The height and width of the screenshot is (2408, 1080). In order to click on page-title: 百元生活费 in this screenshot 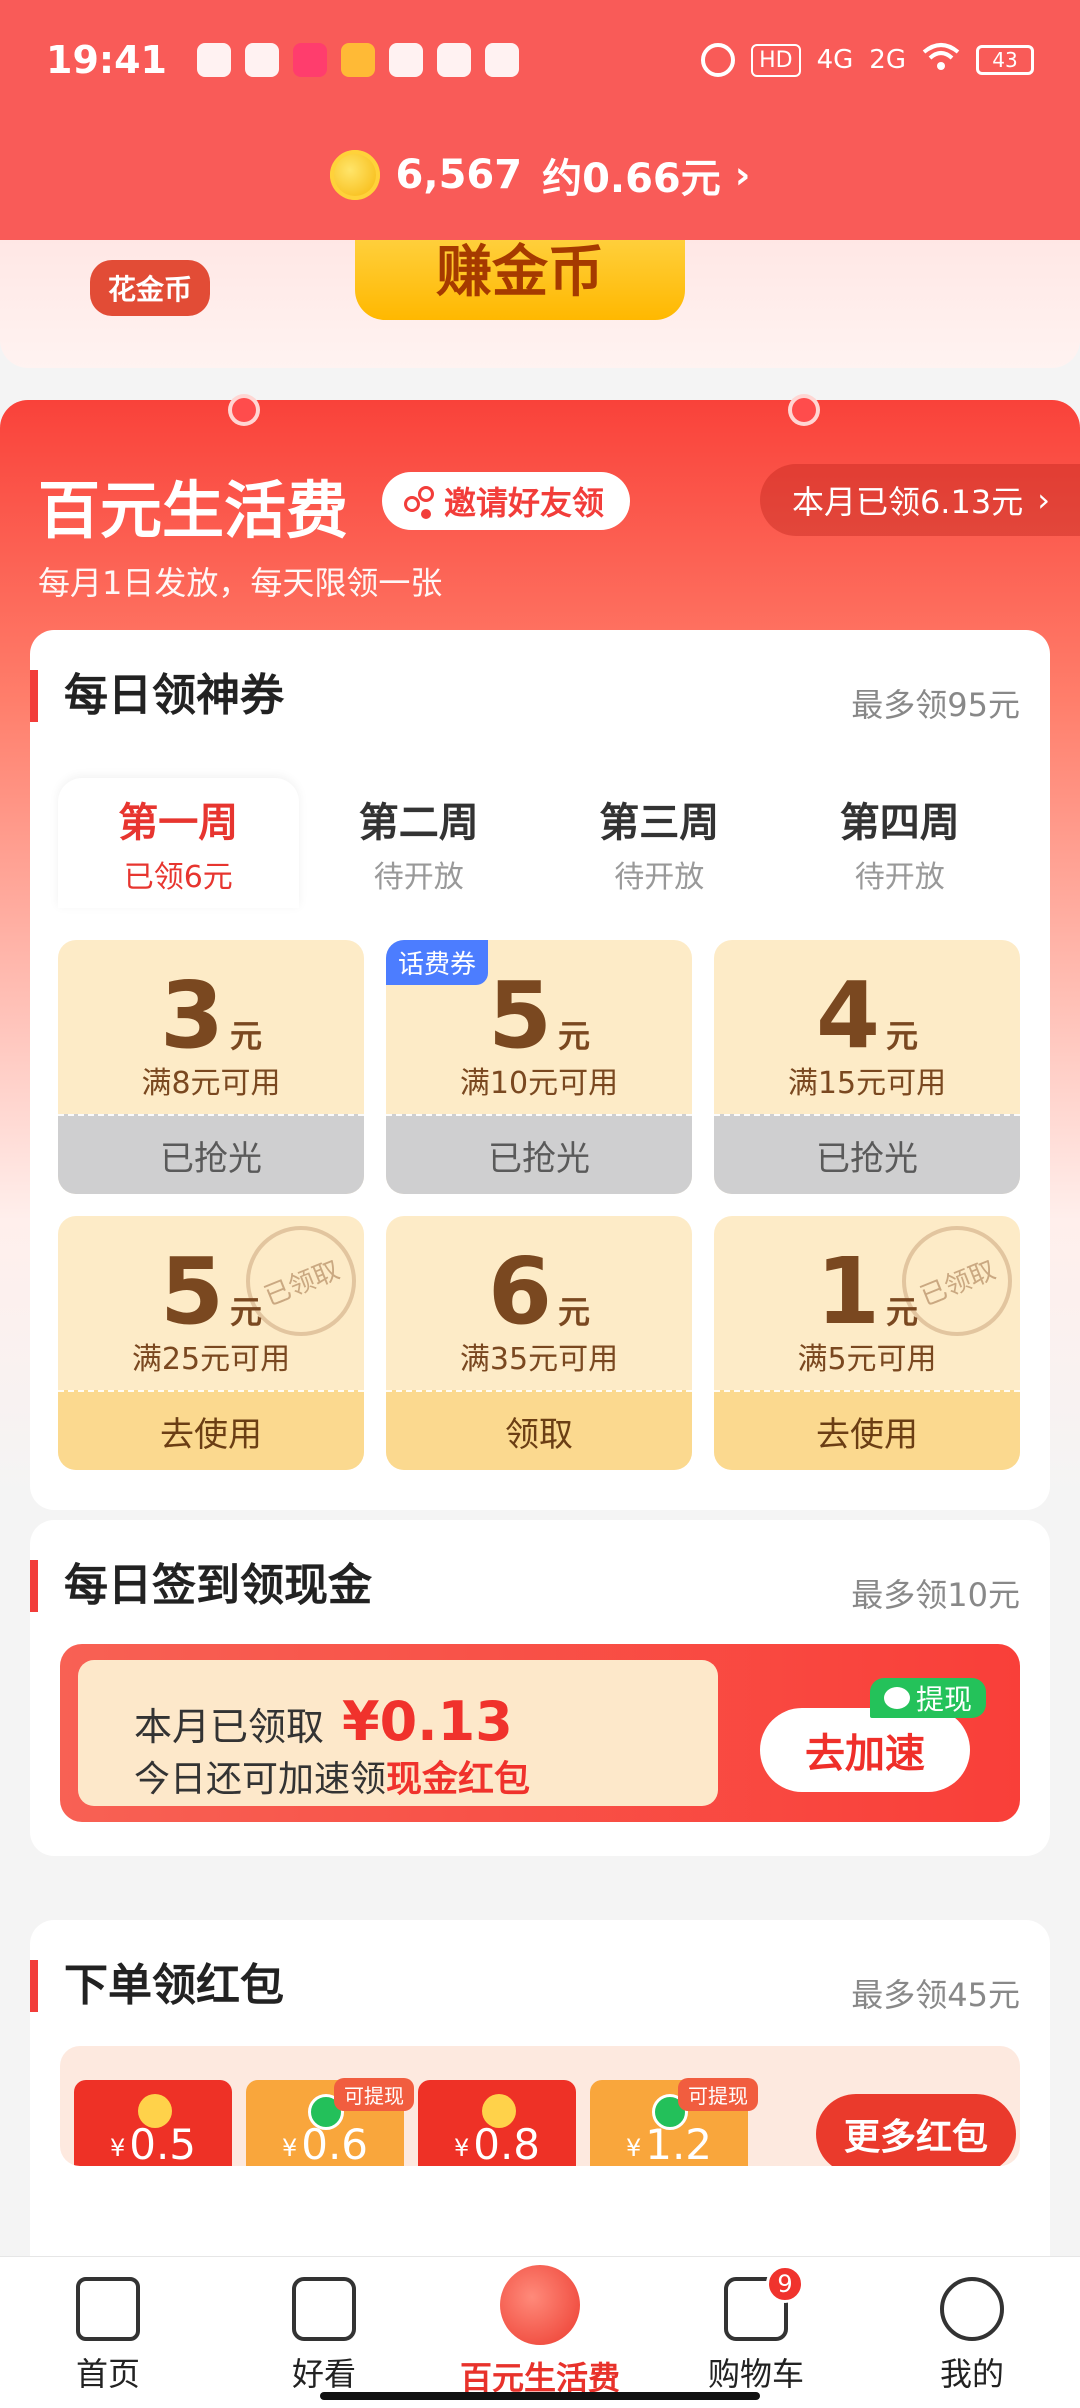, I will do `click(193, 510)`.